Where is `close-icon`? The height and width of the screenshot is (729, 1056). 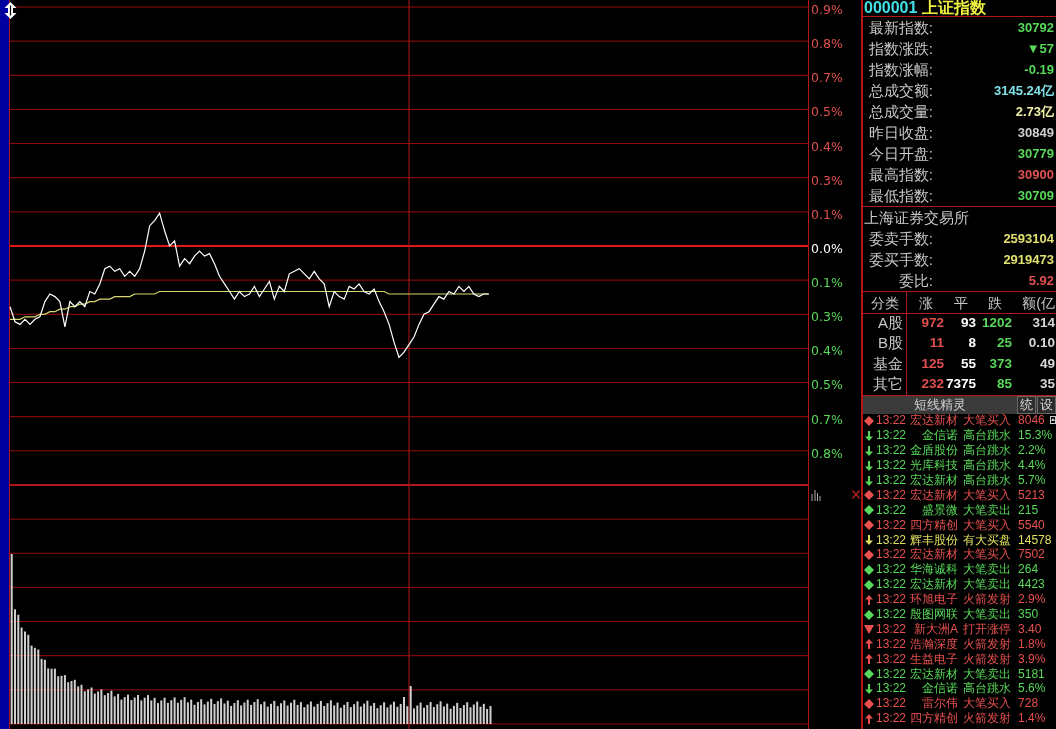
close-icon is located at coordinates (856, 494).